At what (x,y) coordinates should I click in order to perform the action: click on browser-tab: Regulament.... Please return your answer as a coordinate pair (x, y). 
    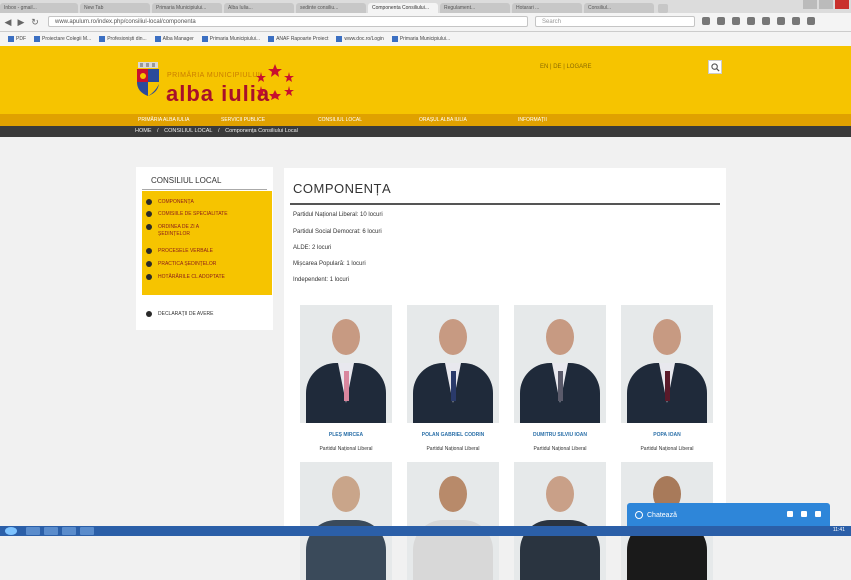
    Looking at the image, I should click on (475, 8).